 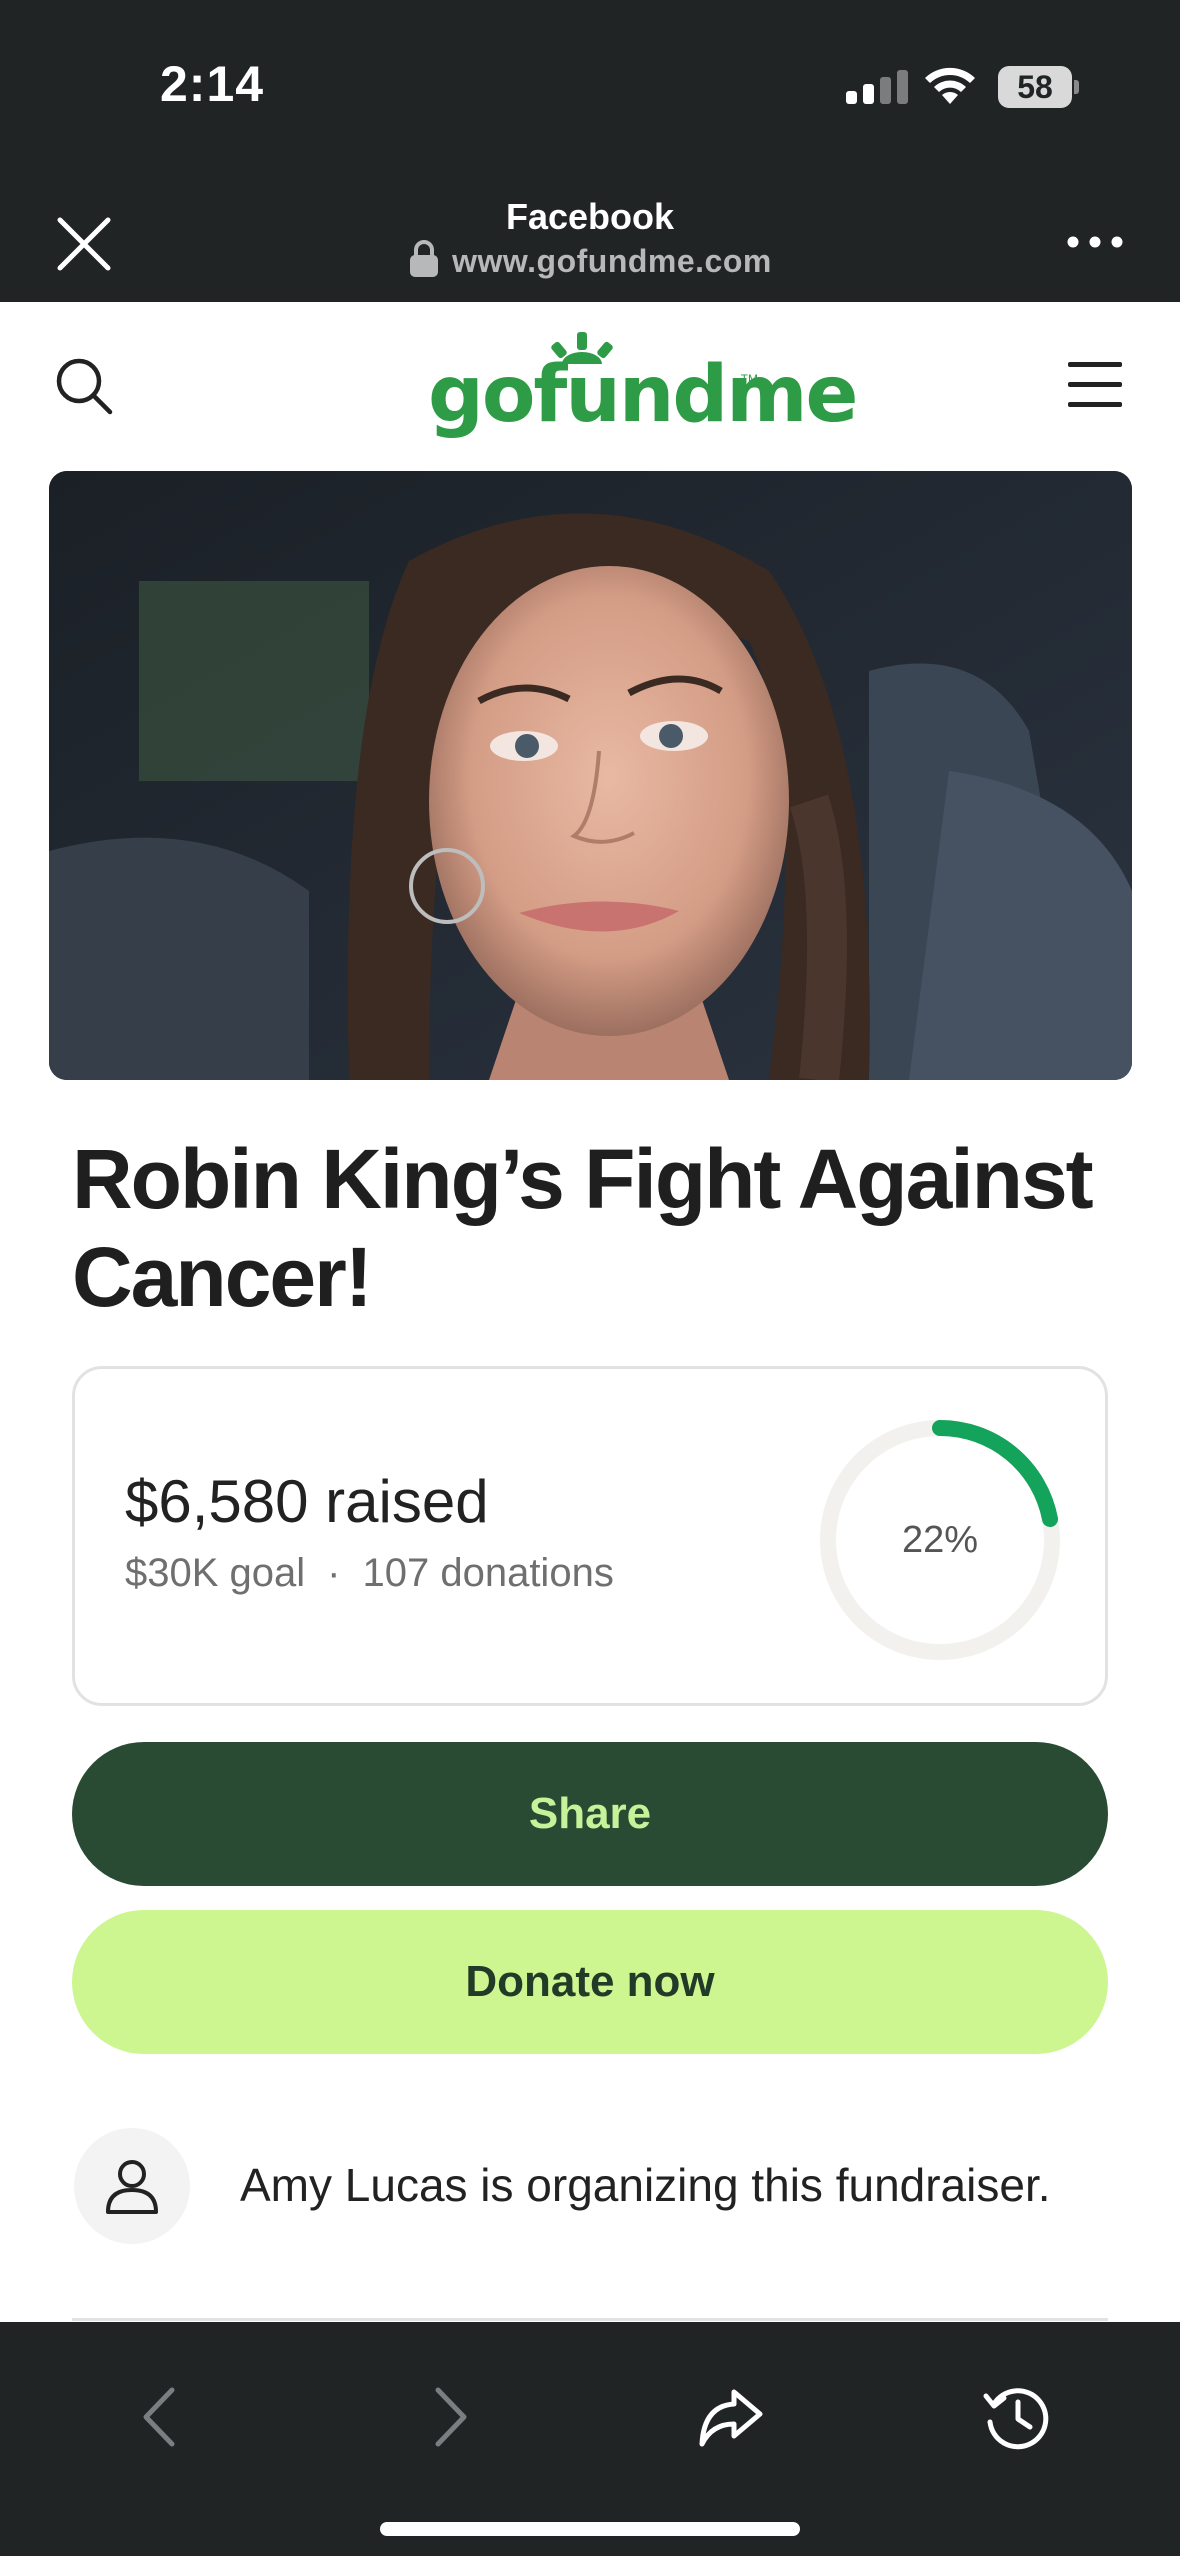 What do you see at coordinates (590, 216) in the screenshot?
I see `browser-source-title: Facebook` at bounding box center [590, 216].